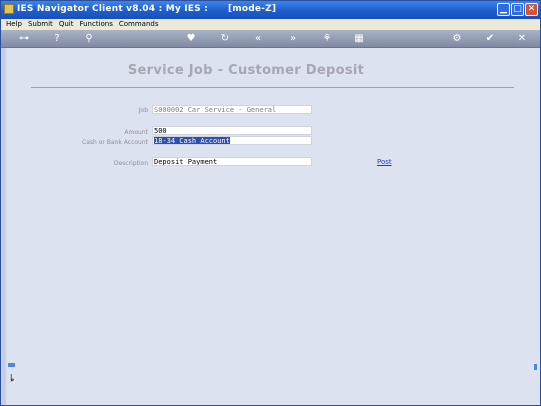 Image resolution: width=541 pixels, height=406 pixels. Describe the element at coordinates (327, 38) in the screenshot. I see `tree-icon: ⚘` at that location.